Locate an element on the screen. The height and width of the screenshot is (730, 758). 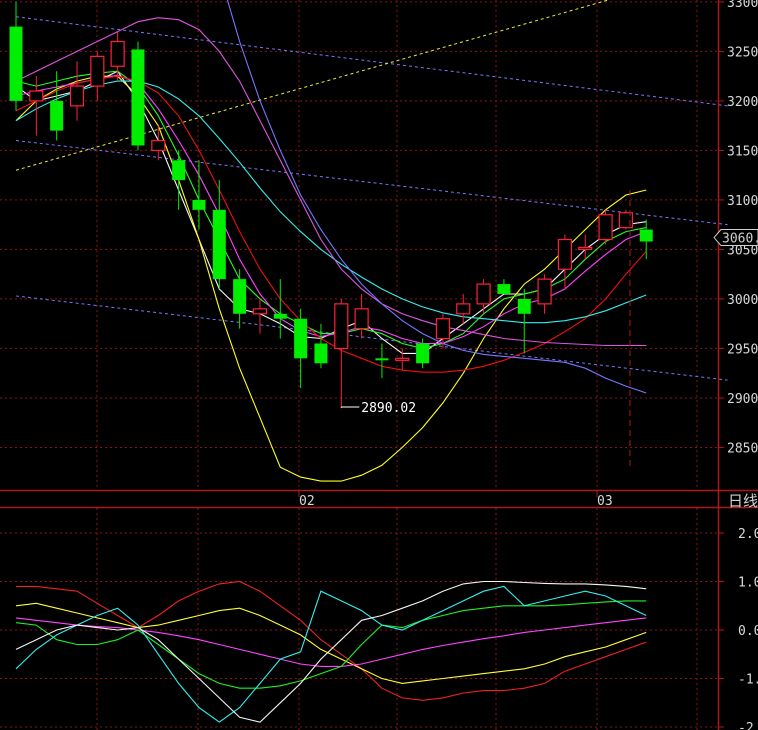
price-tick-label-6: 3150. is located at coordinates (742, 151).